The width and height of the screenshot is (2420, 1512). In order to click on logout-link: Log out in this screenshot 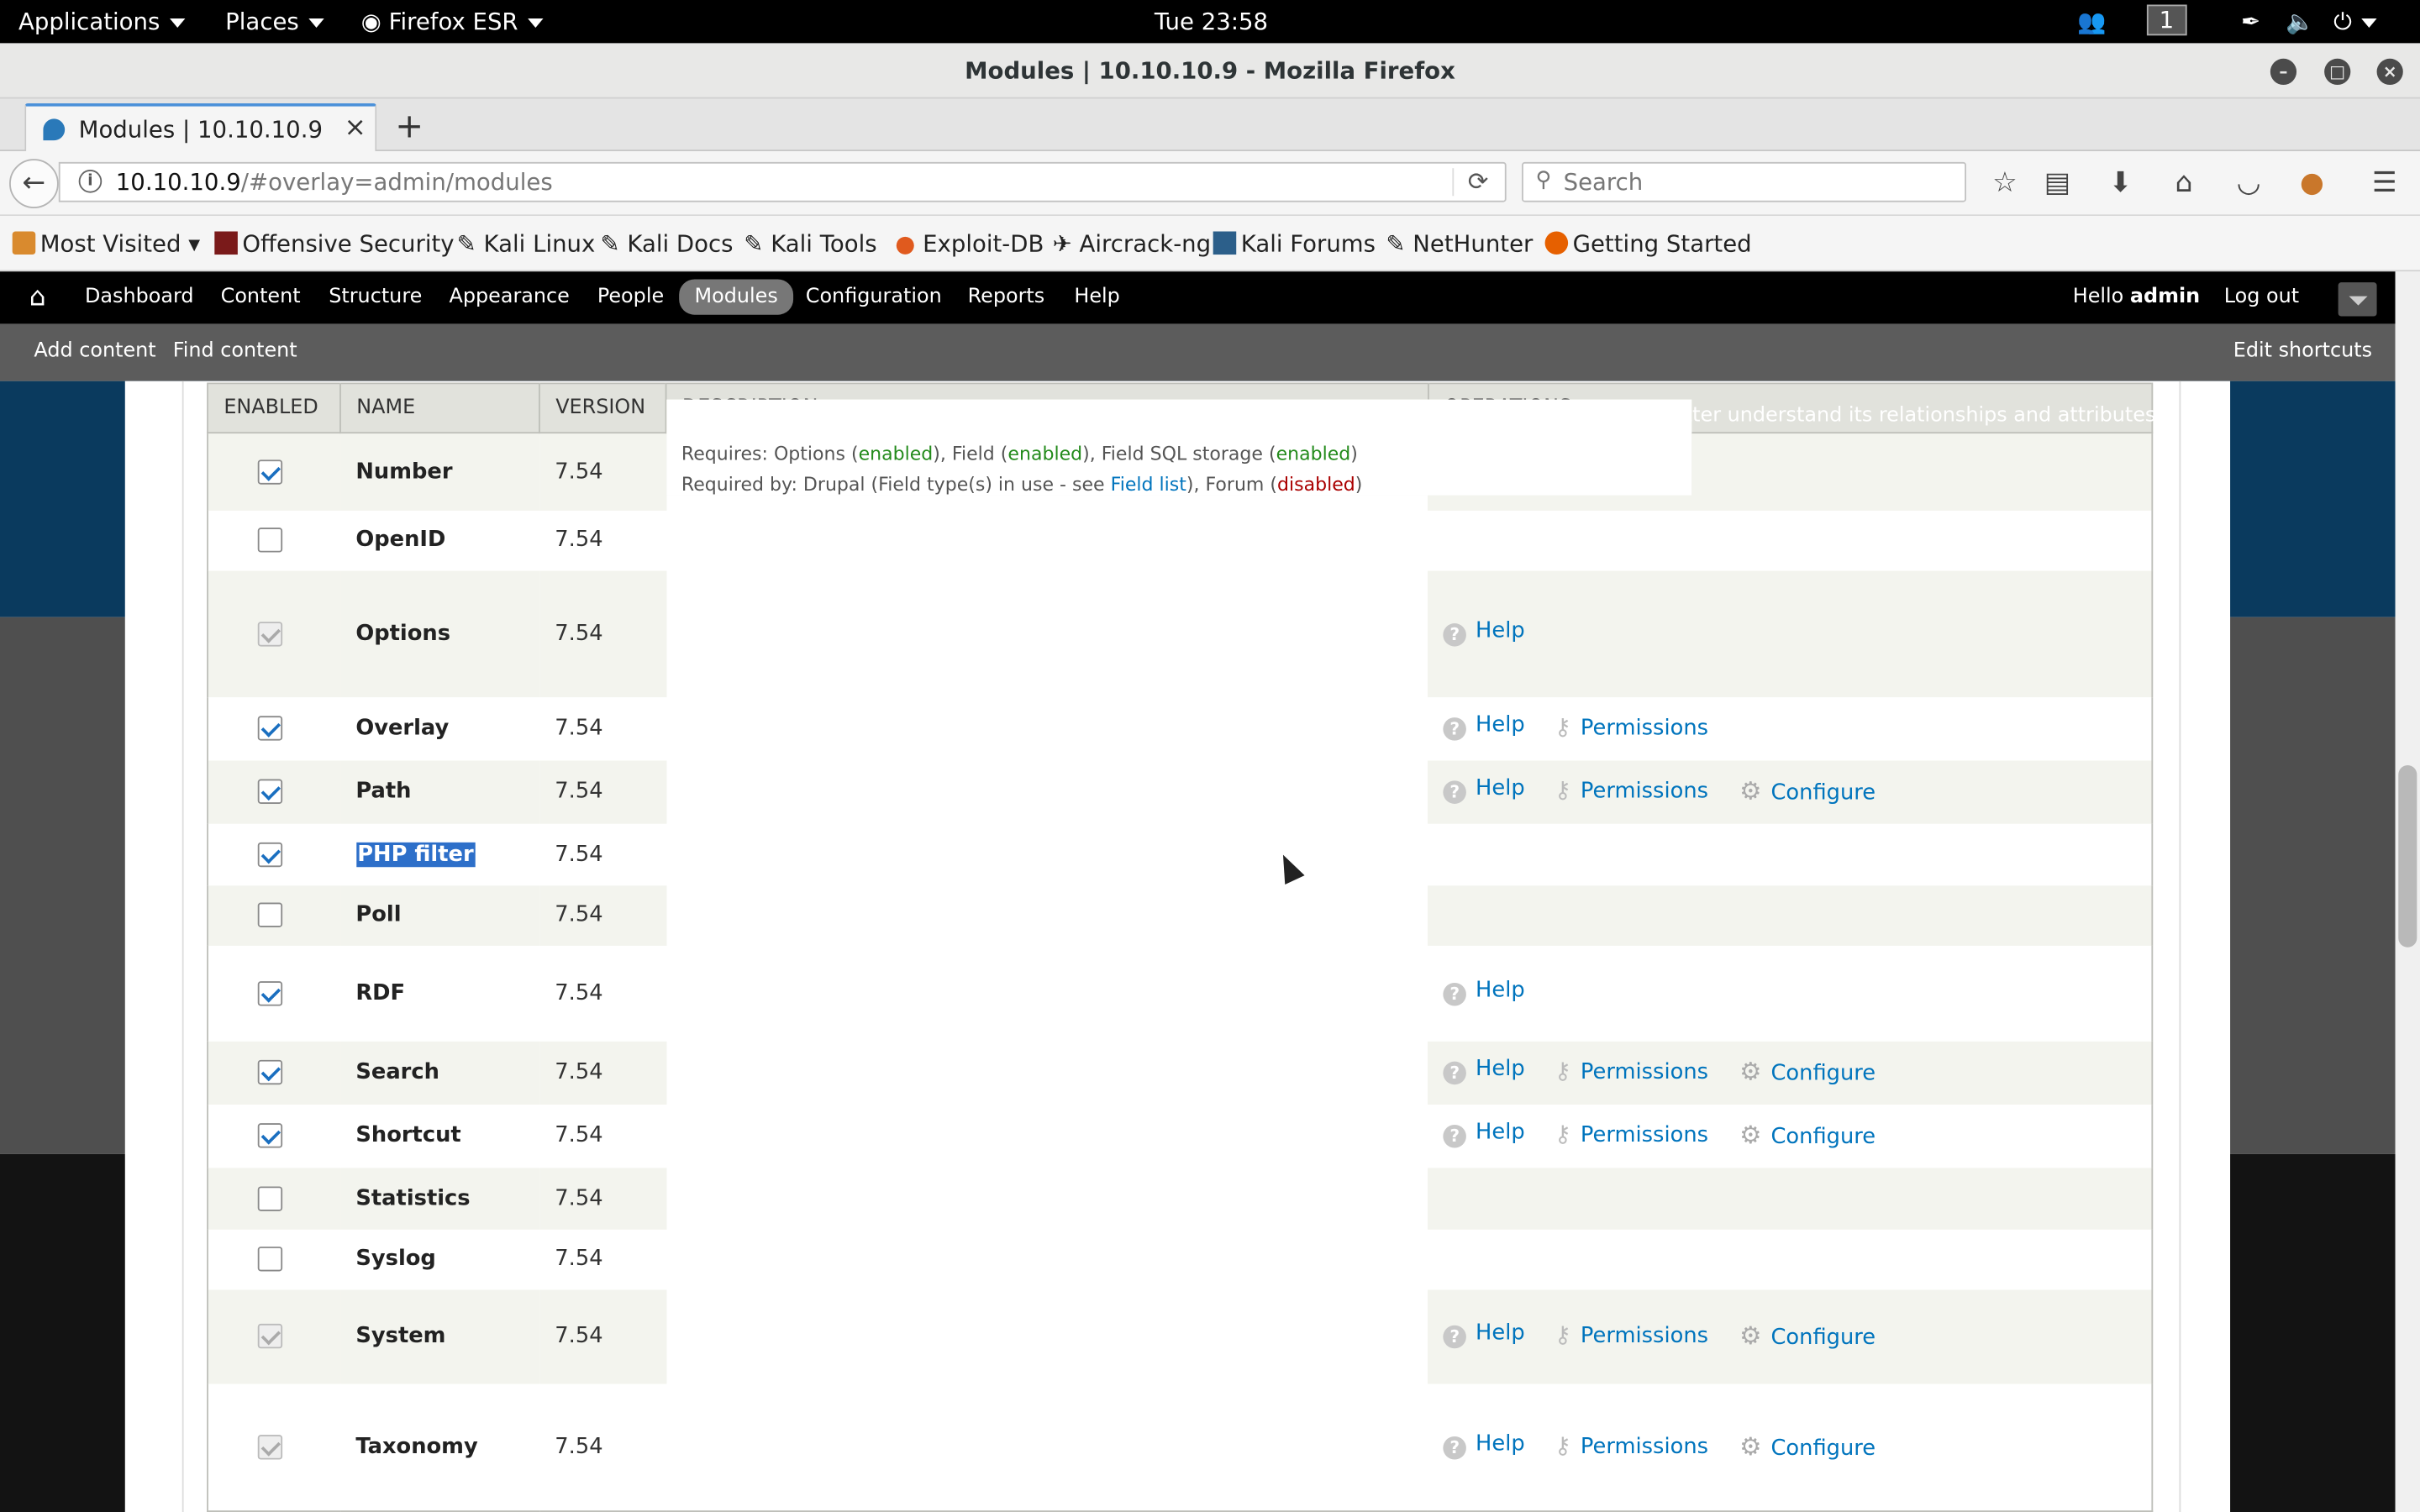, I will do `click(2262, 297)`.